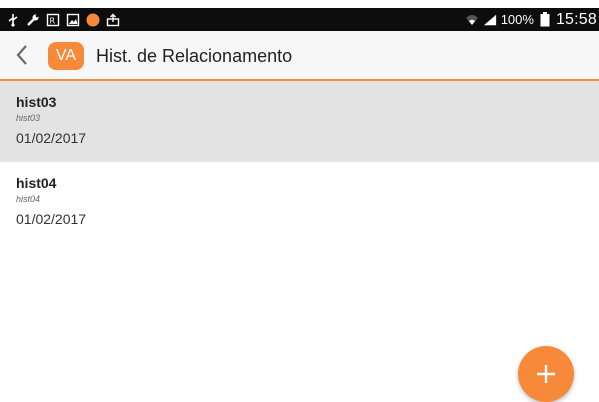 This screenshot has height=402, width=599. I want to click on battery-percentage: 100%, so click(517, 19).